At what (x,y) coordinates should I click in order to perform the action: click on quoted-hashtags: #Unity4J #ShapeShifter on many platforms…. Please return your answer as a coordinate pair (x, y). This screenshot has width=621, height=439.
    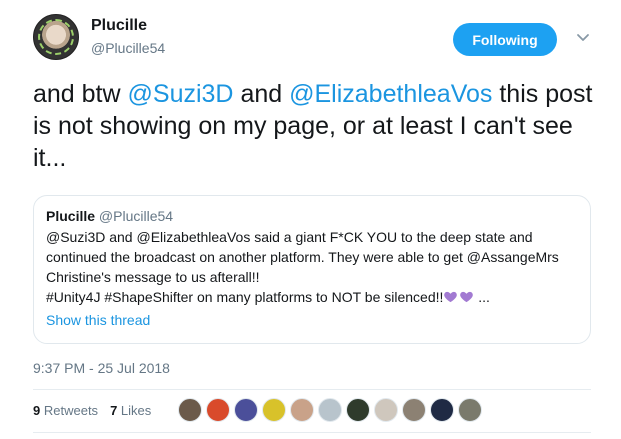
    Looking at the image, I should click on (245, 297).